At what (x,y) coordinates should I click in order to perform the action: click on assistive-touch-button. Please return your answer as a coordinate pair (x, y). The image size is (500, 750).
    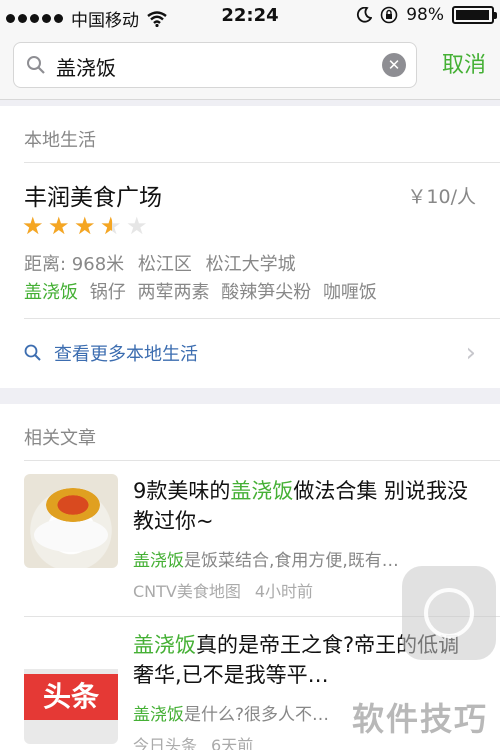
    Looking at the image, I should click on (449, 613).